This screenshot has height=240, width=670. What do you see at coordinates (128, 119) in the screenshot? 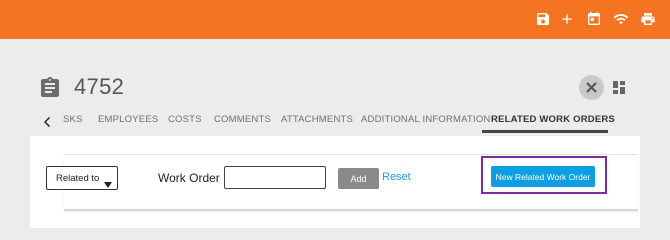
I see `tab-employees: EMPLOYEES` at bounding box center [128, 119].